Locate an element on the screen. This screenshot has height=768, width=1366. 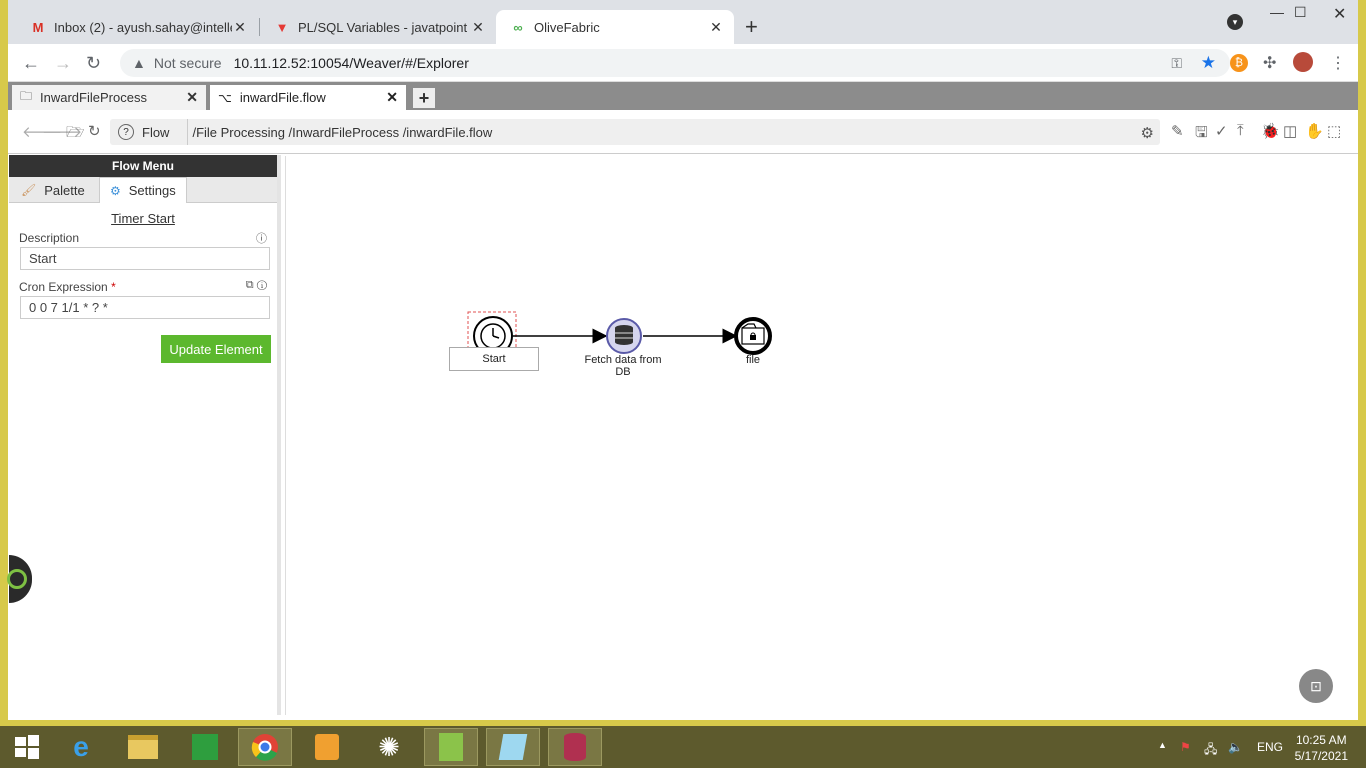
extensions-icon: ✣ is located at coordinates (1269, 63).